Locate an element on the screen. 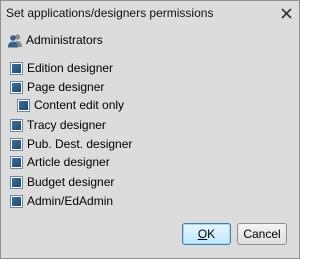 Image resolution: width=320 pixels, height=259 pixels. permission-label: Admin/EdAdmin is located at coordinates (70, 201).